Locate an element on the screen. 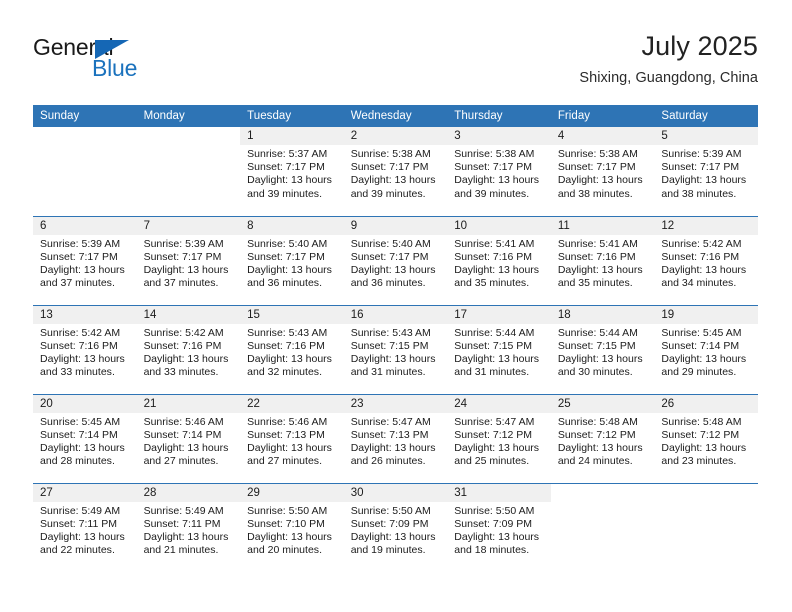 The width and height of the screenshot is (792, 612). daylight-text-line2: and 28 minutes. is located at coordinates (77, 461).